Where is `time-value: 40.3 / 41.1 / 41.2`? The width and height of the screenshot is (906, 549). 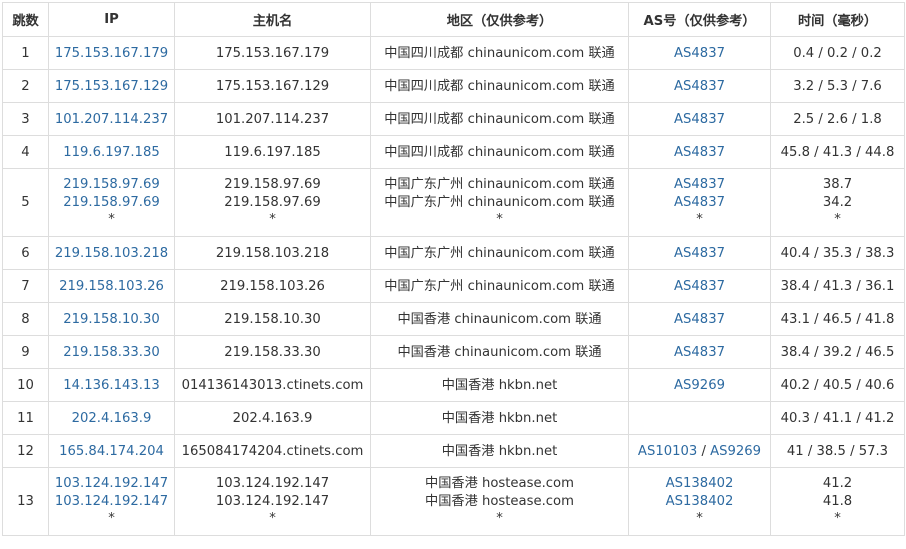
time-value: 40.3 / 41.1 / 41.2 is located at coordinates (837, 418).